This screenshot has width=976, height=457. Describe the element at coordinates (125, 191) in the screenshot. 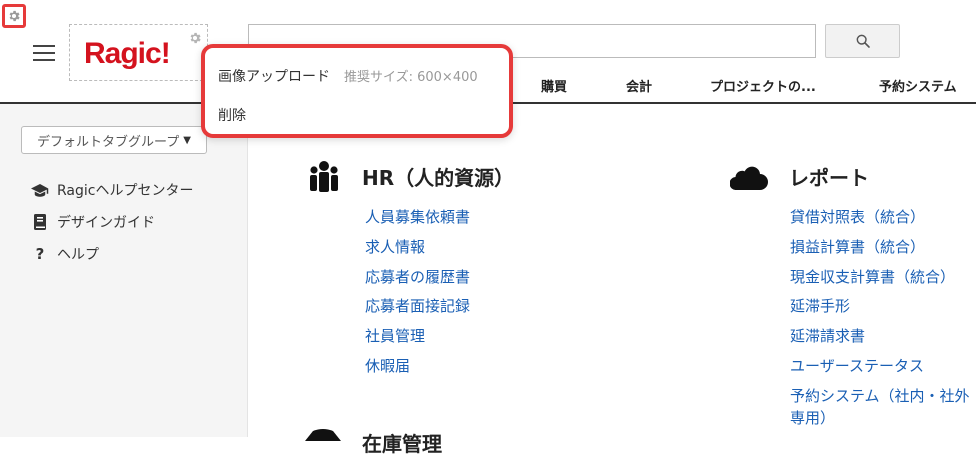

I see `sidebar-link-label: Ragicヘルプセンター` at that location.